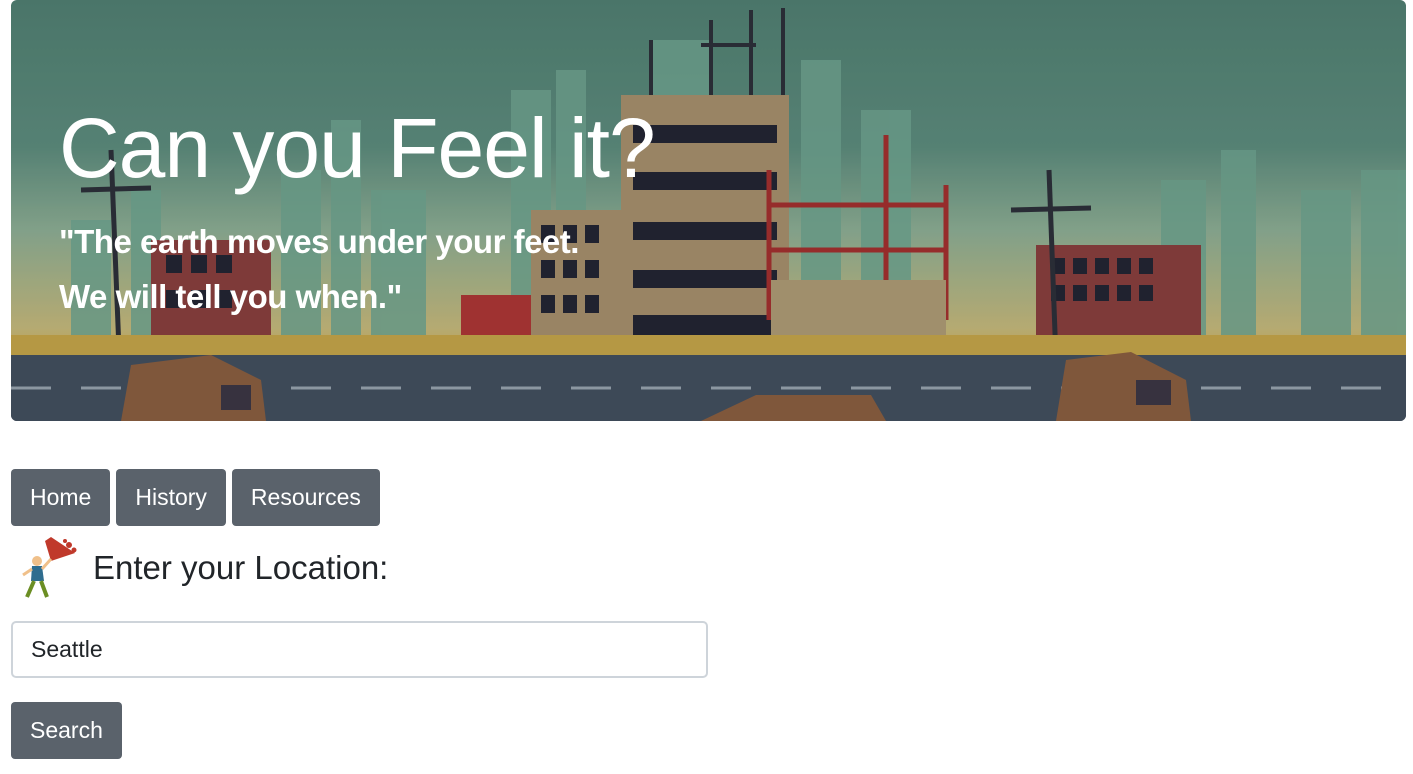 Image resolution: width=1413 pixels, height=774 pixels. What do you see at coordinates (241, 567) in the screenshot?
I see `location-label: Enter your Location:` at bounding box center [241, 567].